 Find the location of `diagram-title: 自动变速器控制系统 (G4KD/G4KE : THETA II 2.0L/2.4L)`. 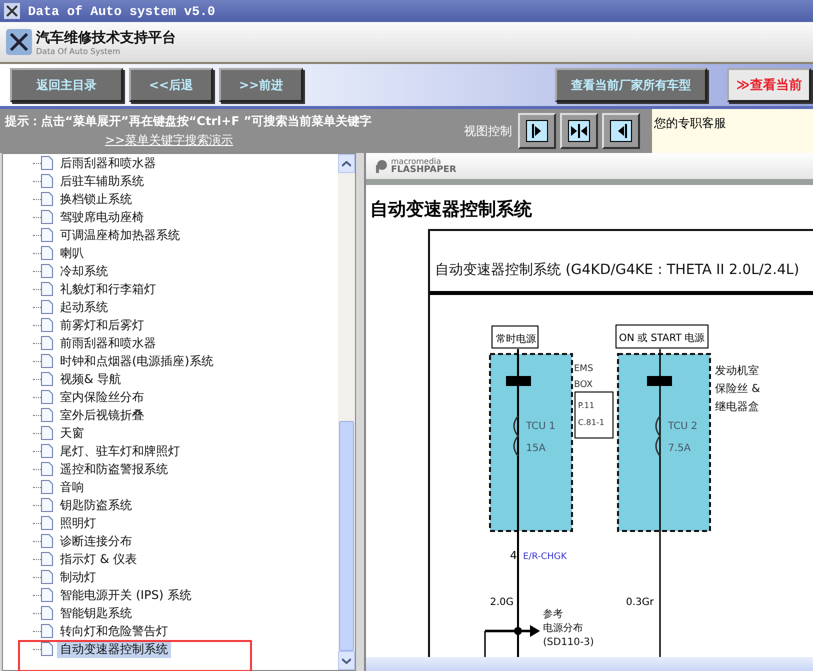

diagram-title: 自动变速器控制系统 (G4KD/G4KE : THETA II 2.0L/2.4L) is located at coordinates (617, 270).